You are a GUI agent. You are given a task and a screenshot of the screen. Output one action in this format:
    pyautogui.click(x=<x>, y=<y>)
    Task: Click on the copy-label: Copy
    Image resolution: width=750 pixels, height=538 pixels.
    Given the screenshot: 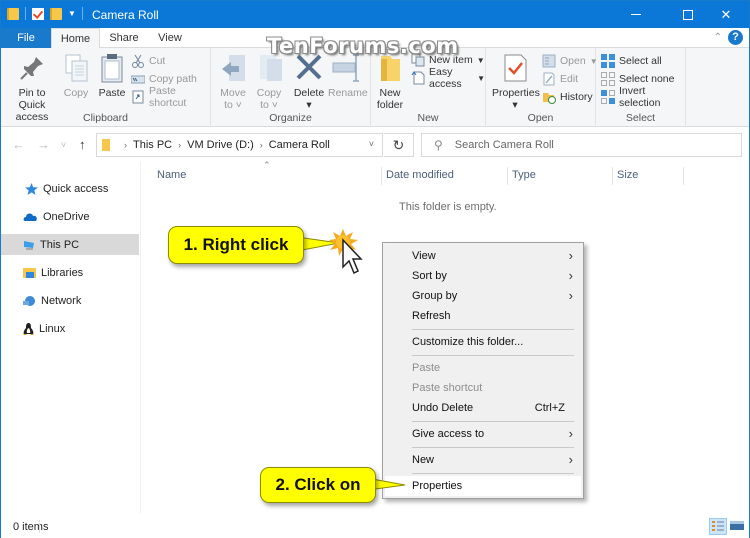 What is the action you would take?
    pyautogui.click(x=76, y=93)
    